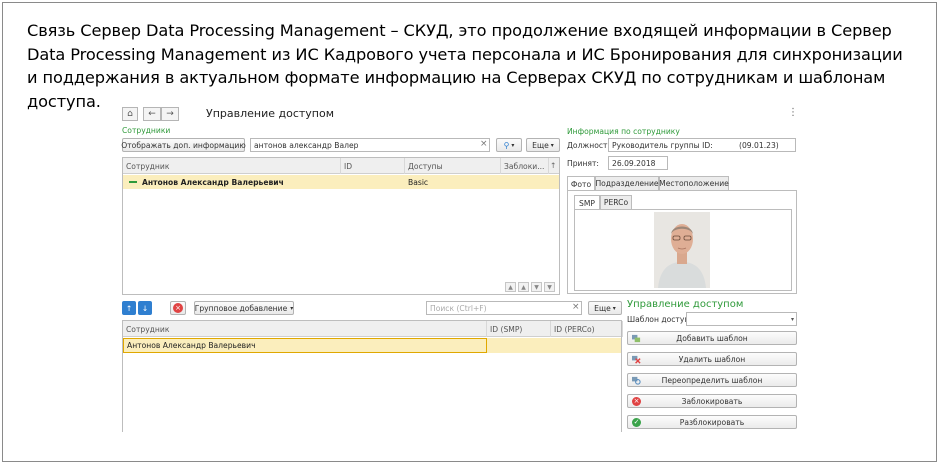 The height and width of the screenshot is (466, 941). What do you see at coordinates (540, 145) in the screenshot?
I see `employees-more-label: Еще` at bounding box center [540, 145].